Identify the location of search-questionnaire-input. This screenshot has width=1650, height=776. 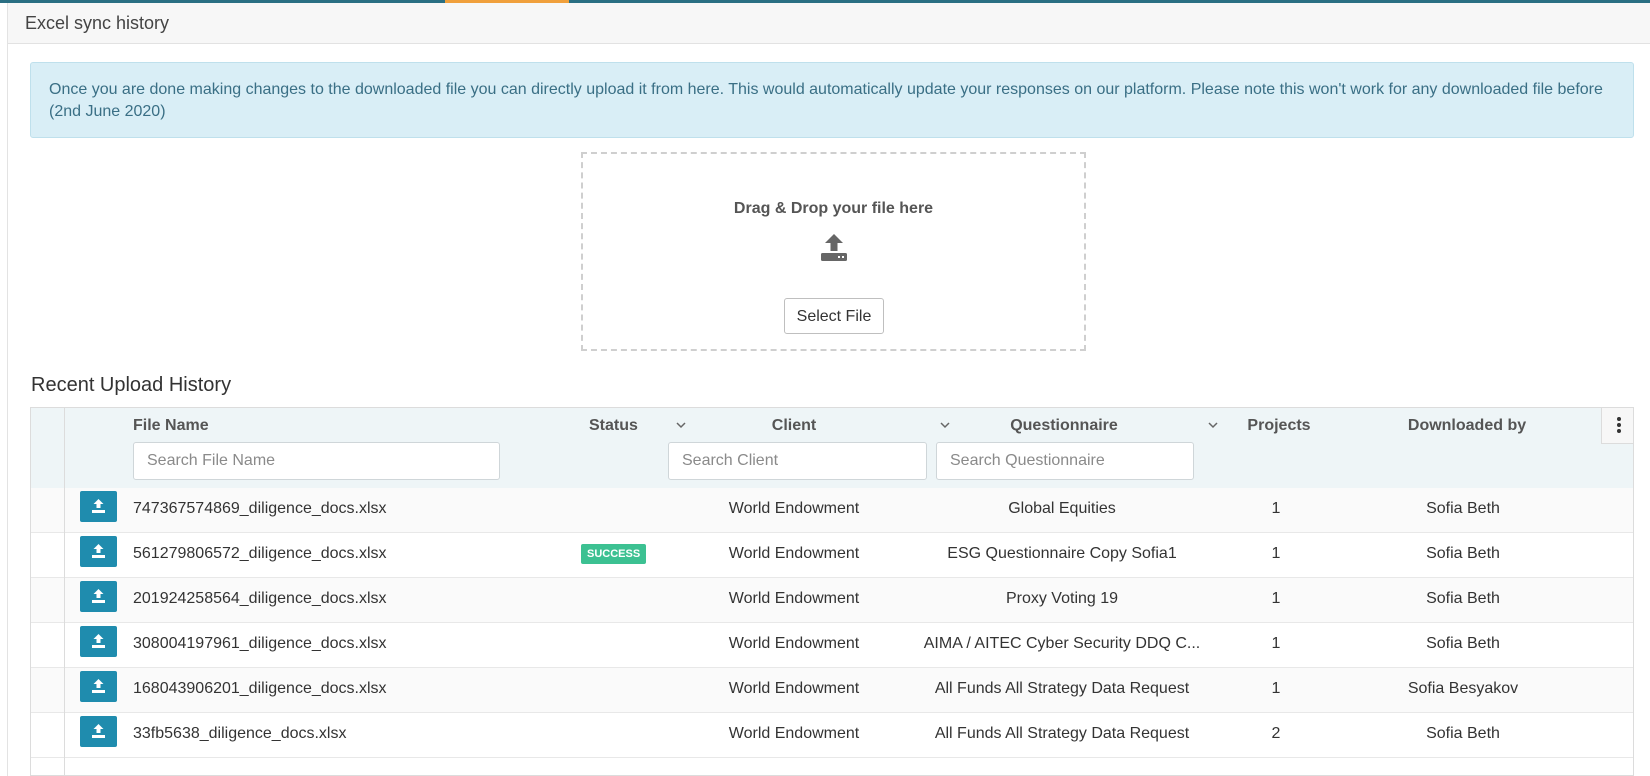
(1065, 461).